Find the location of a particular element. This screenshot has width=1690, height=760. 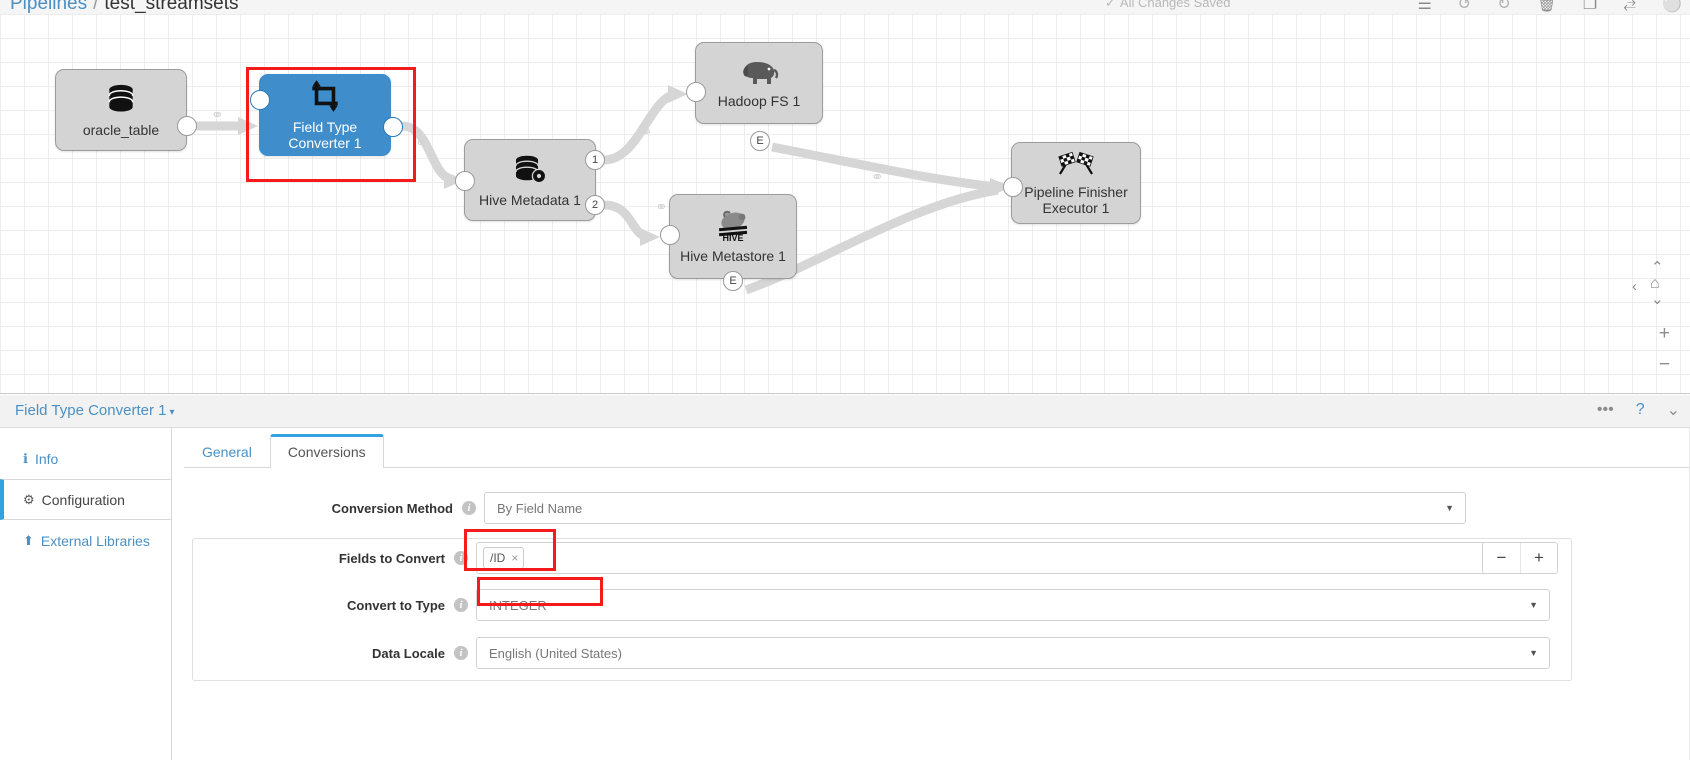

zoom-out-button: − is located at coordinates (1664, 364).